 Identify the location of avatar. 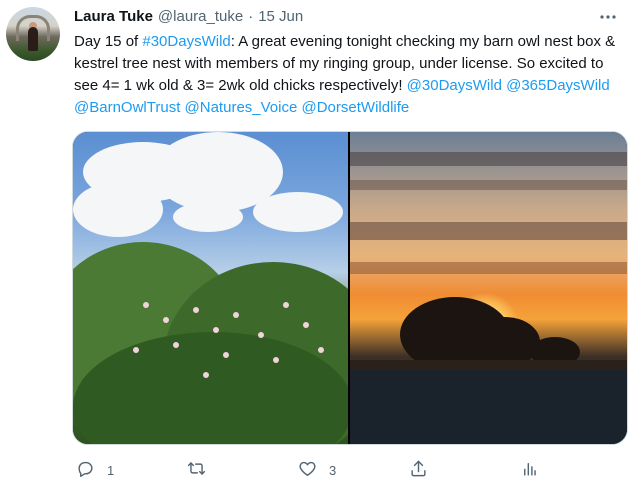
(33, 34).